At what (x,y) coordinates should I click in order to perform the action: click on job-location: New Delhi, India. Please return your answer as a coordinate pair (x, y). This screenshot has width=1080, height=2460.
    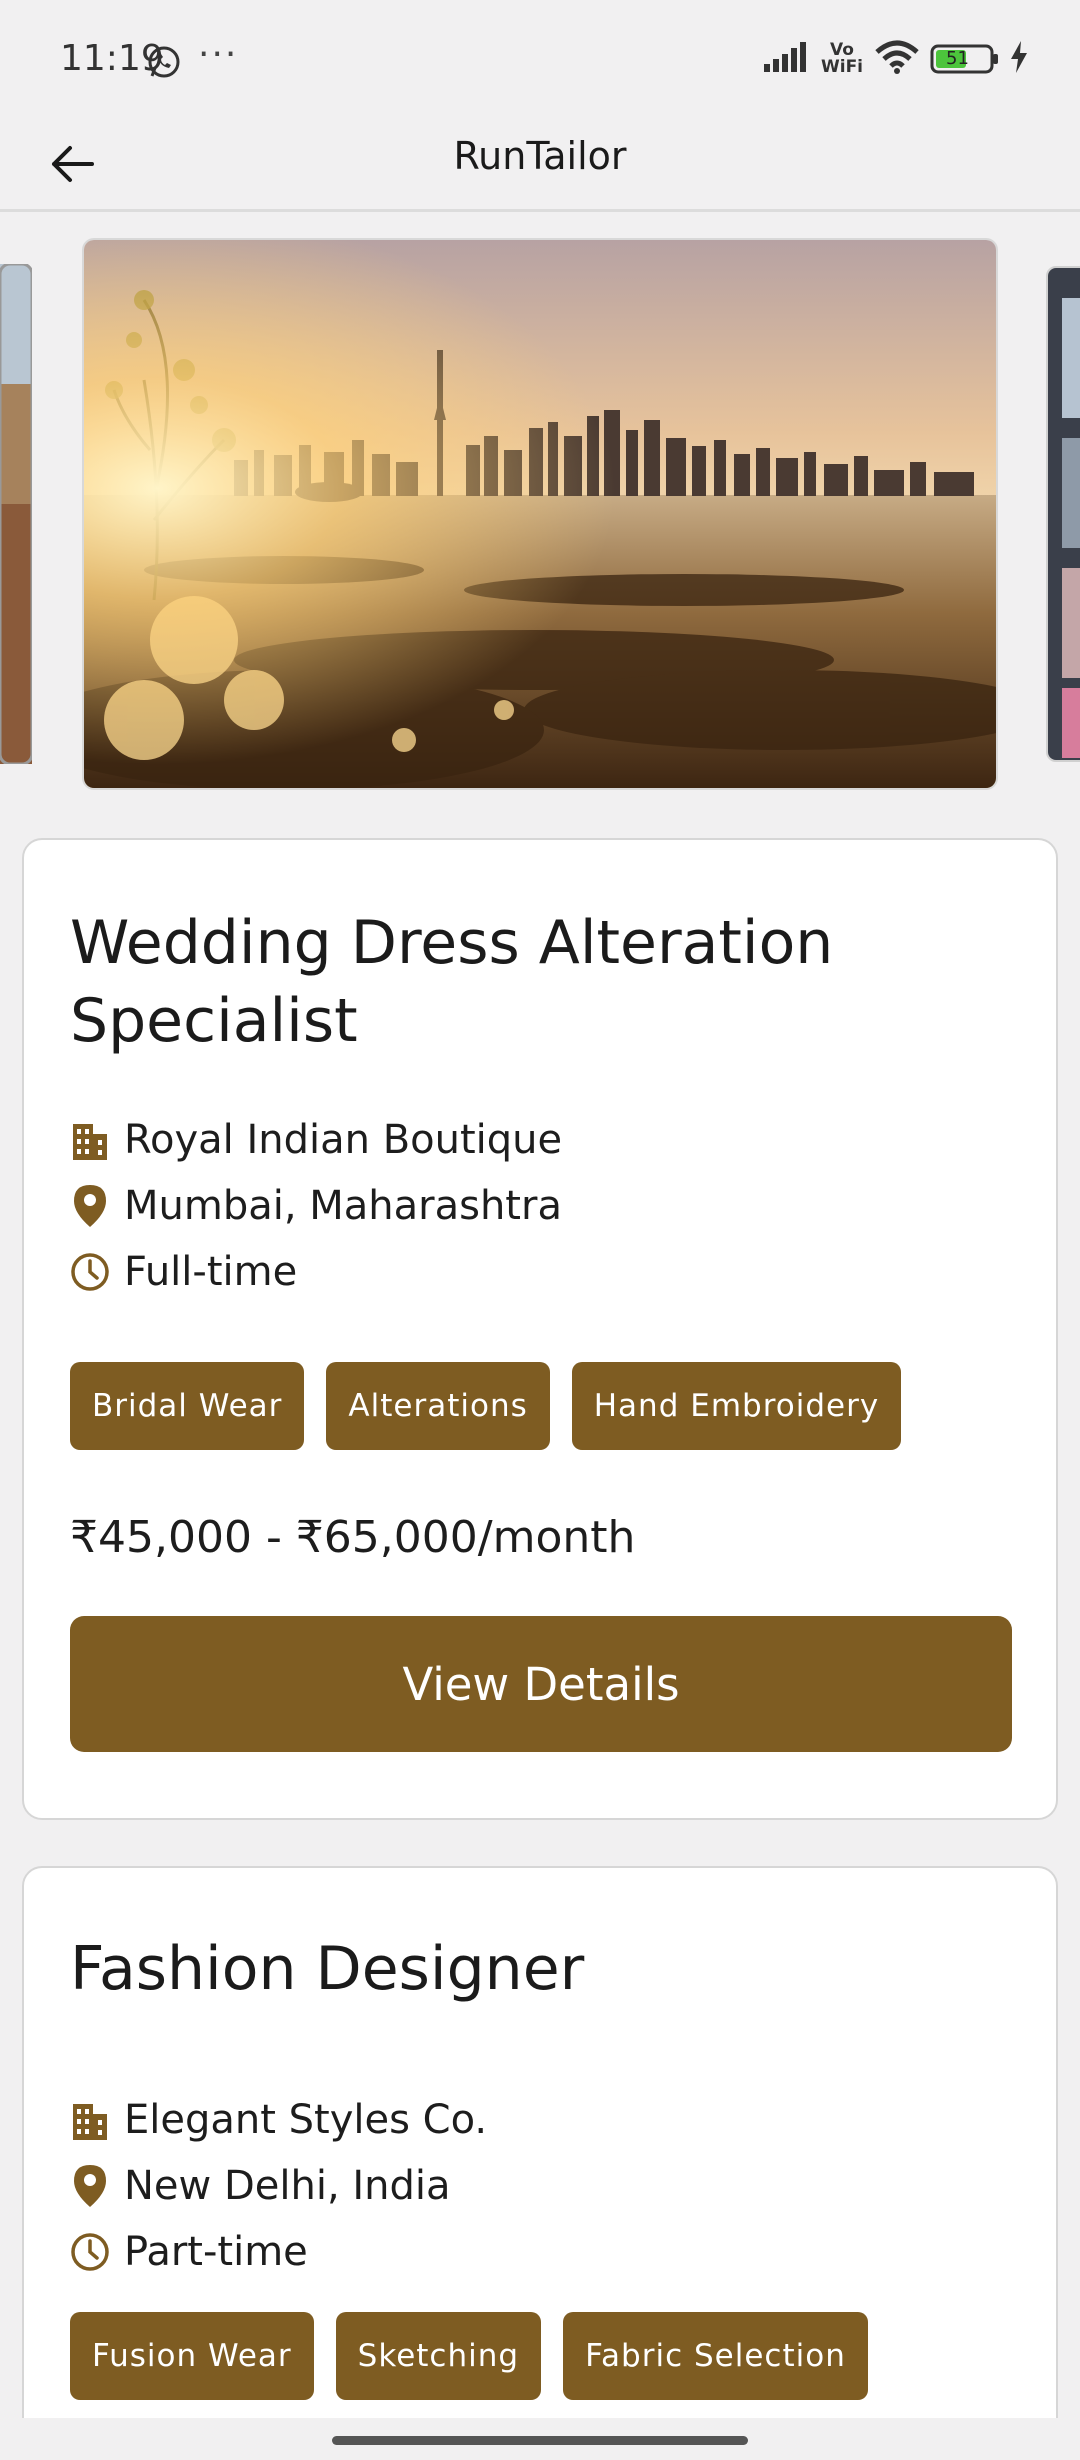
    Looking at the image, I should click on (287, 2186).